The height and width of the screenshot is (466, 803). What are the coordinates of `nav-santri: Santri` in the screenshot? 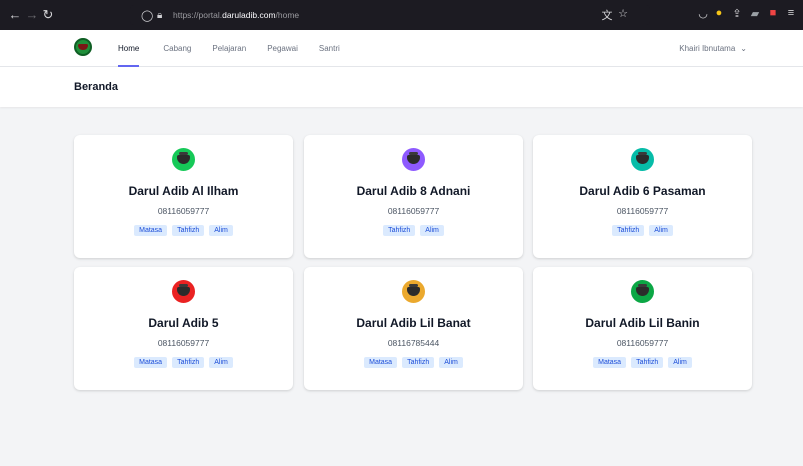 It's located at (329, 48).